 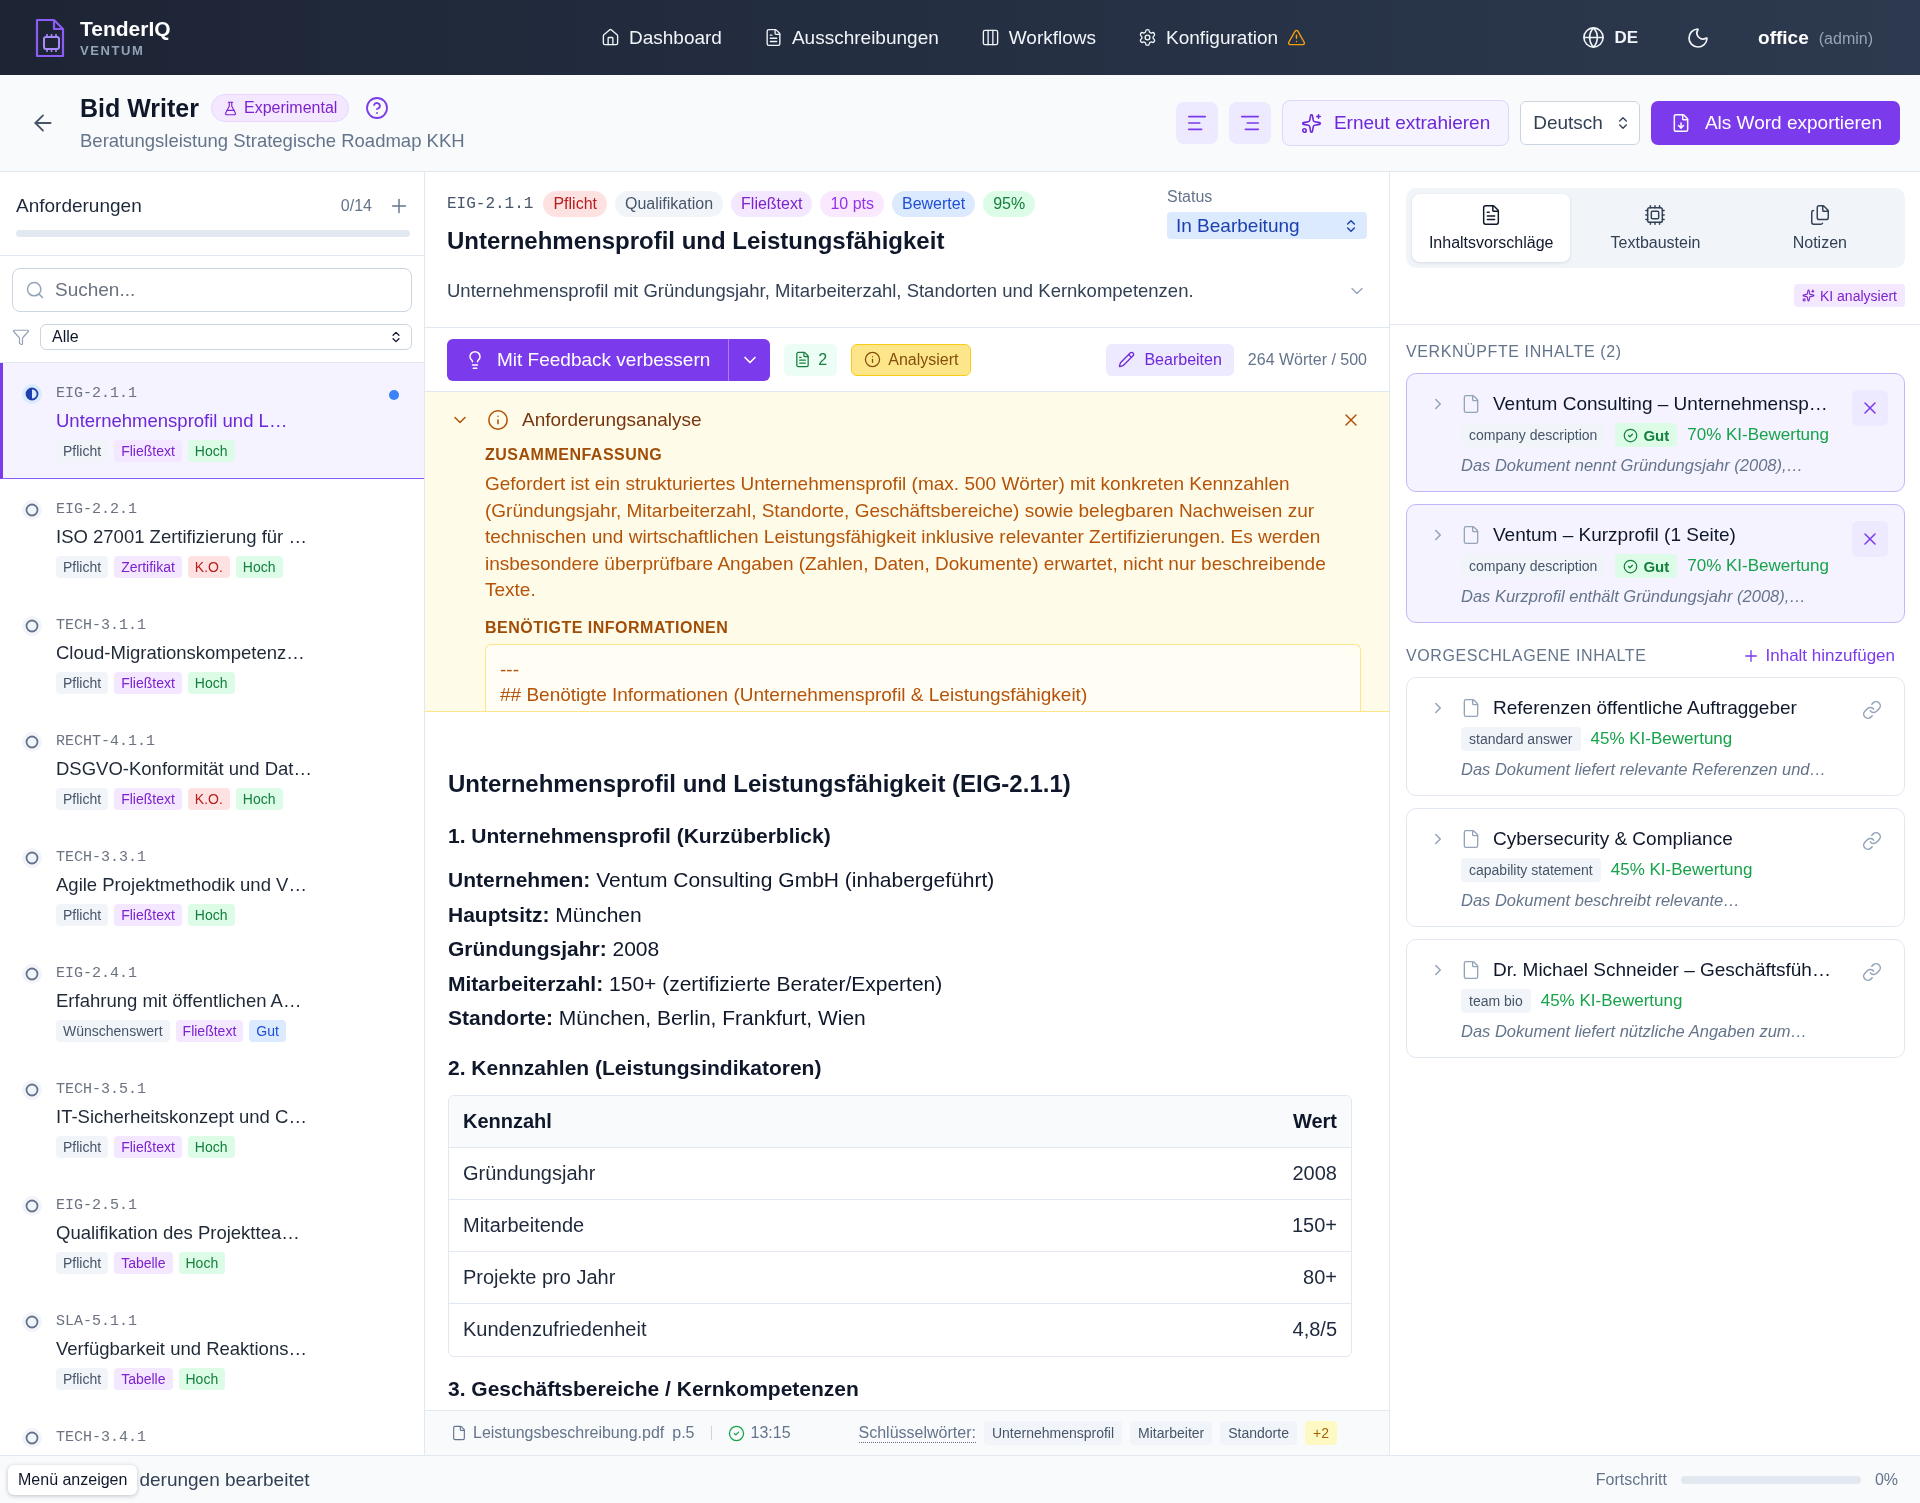 I want to click on settings-icon, so click(x=1148, y=37).